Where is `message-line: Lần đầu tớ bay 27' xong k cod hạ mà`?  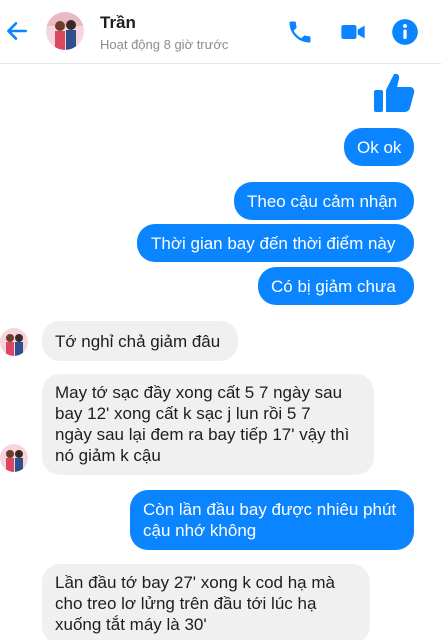 message-line: Lần đầu tớ bay 27' xong k cod hạ mà is located at coordinates (195, 582).